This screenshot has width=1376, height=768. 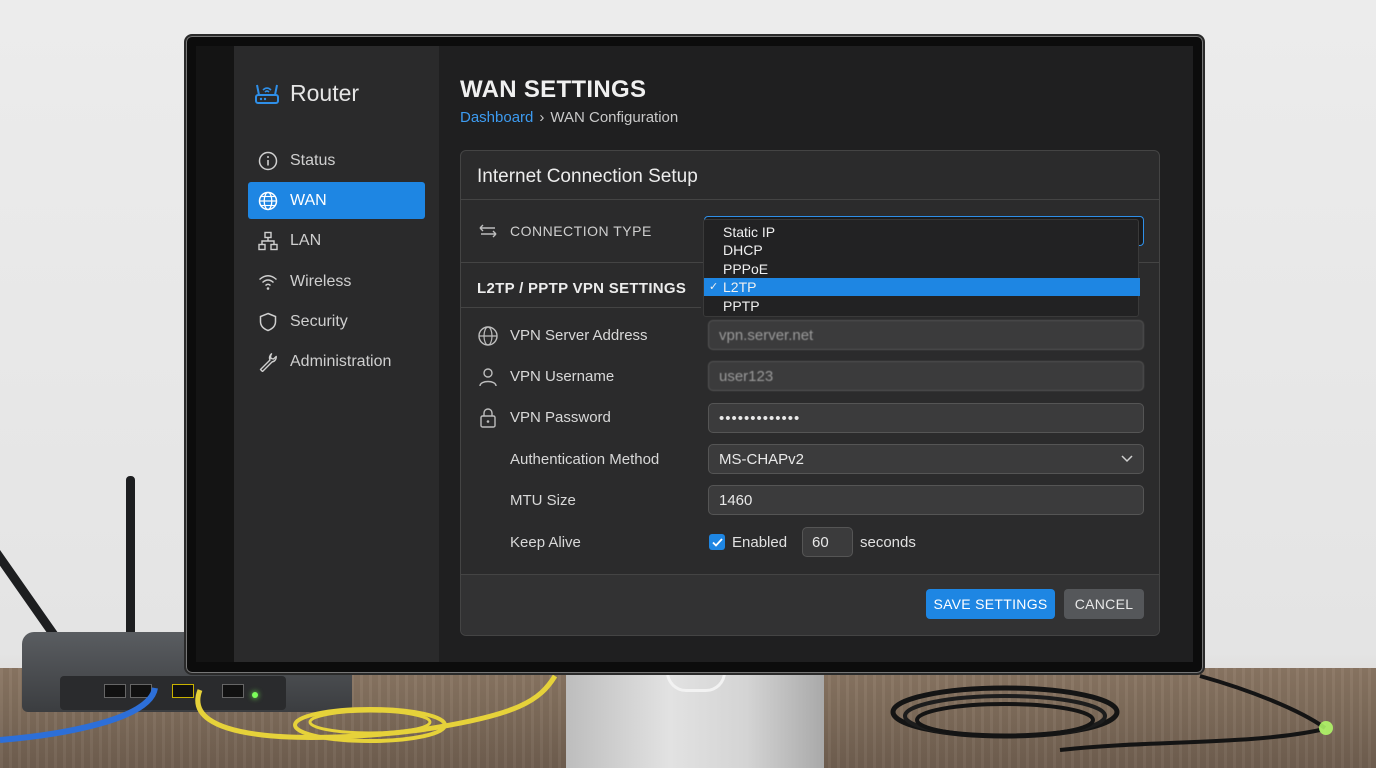 What do you see at coordinates (488, 377) in the screenshot?
I see `user-icon` at bounding box center [488, 377].